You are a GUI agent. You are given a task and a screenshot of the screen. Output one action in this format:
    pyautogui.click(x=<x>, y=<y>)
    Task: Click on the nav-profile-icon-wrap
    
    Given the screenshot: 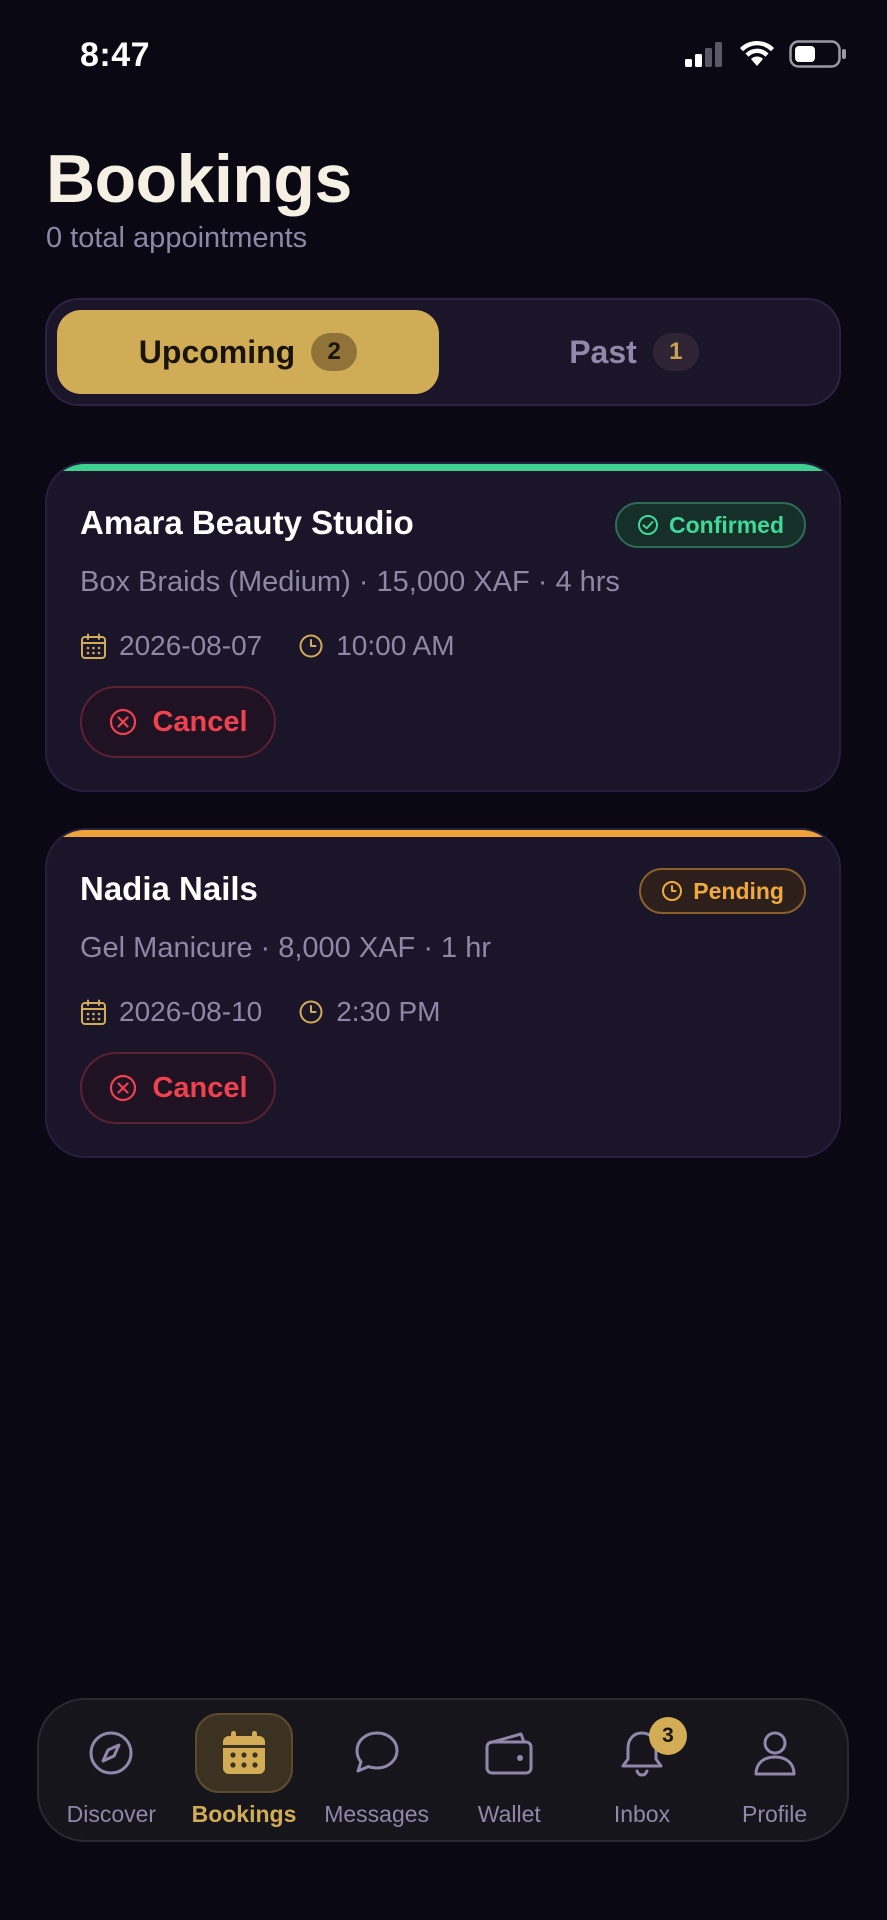 What is the action you would take?
    pyautogui.click(x=775, y=1753)
    